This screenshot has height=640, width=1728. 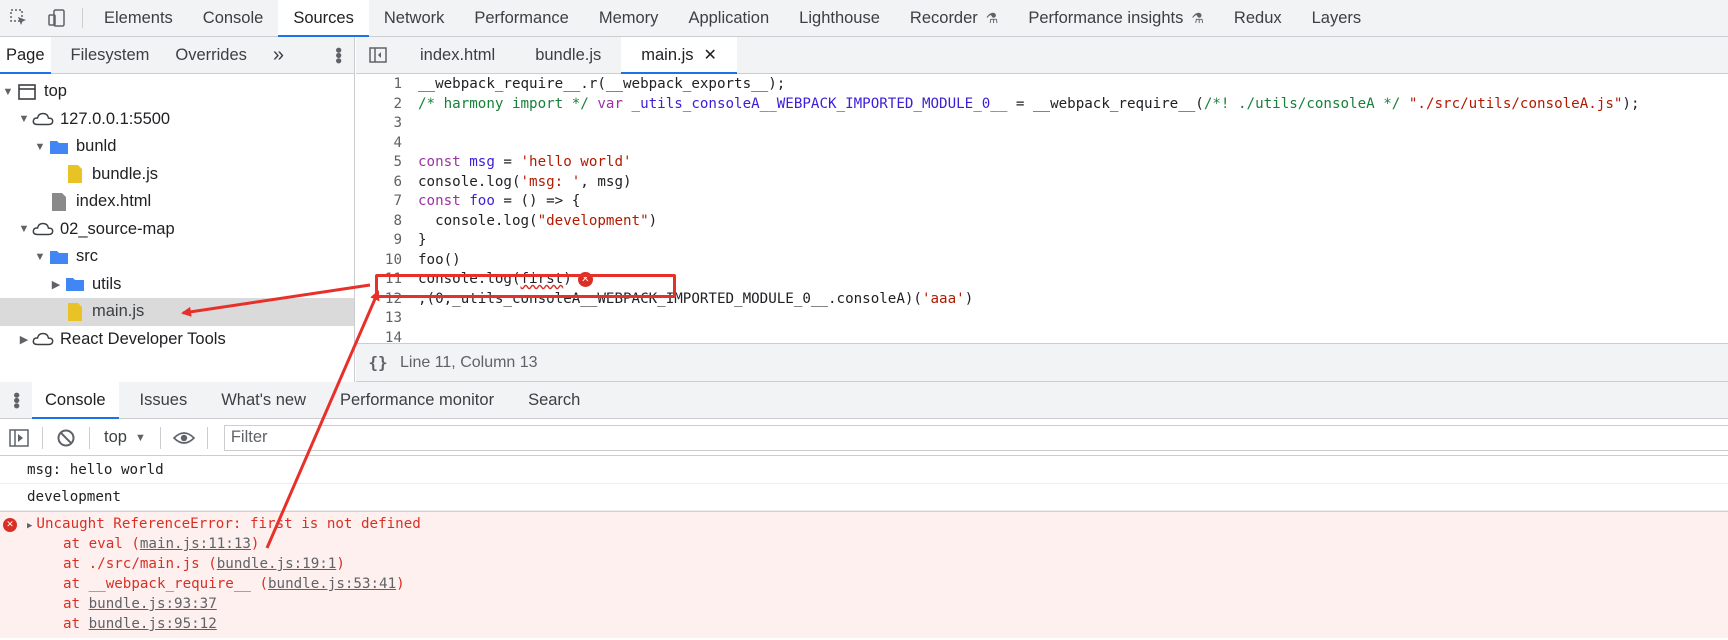 I want to click on navigator-tabs: Page Filesystem Overrides » •••, so click(x=177, y=55).